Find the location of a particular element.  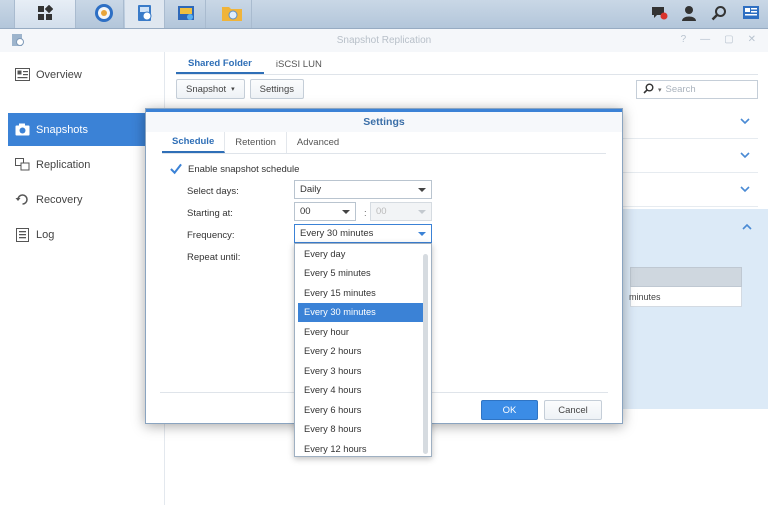

sidebar-item-label: Snapshots is located at coordinates (62, 129).